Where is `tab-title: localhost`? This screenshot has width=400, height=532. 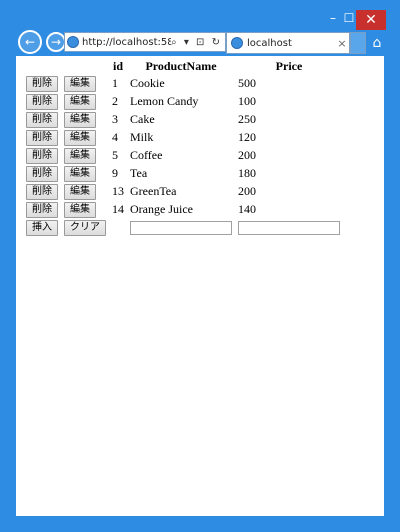 tab-title: localhost is located at coordinates (269, 43).